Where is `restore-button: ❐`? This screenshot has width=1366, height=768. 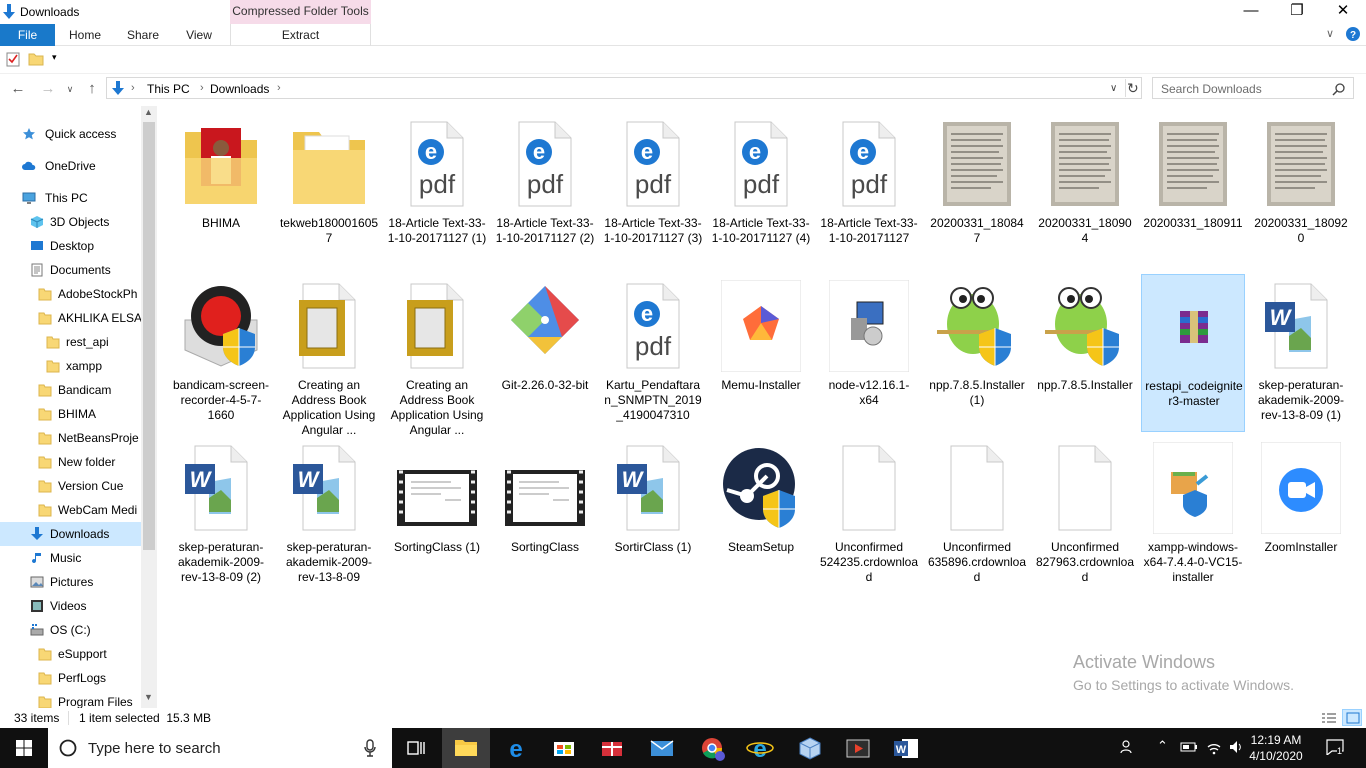
restore-button: ❐ is located at coordinates (1297, 12).